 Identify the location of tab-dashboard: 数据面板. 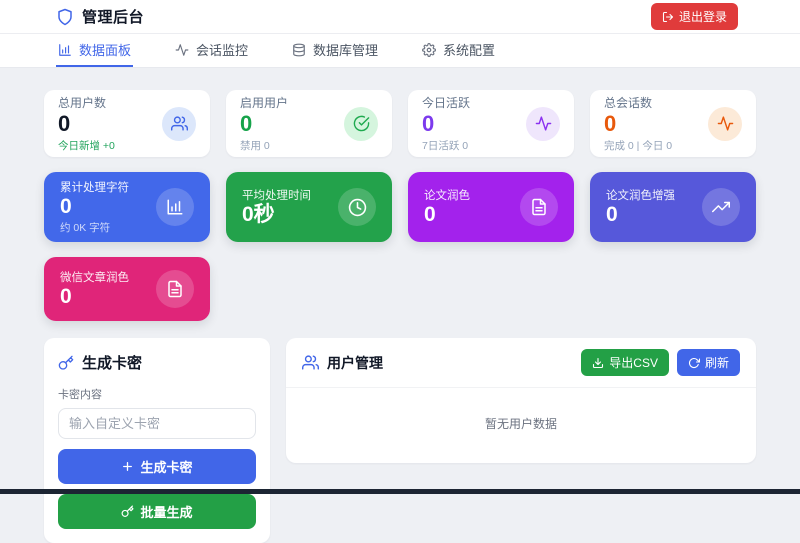
(95, 50).